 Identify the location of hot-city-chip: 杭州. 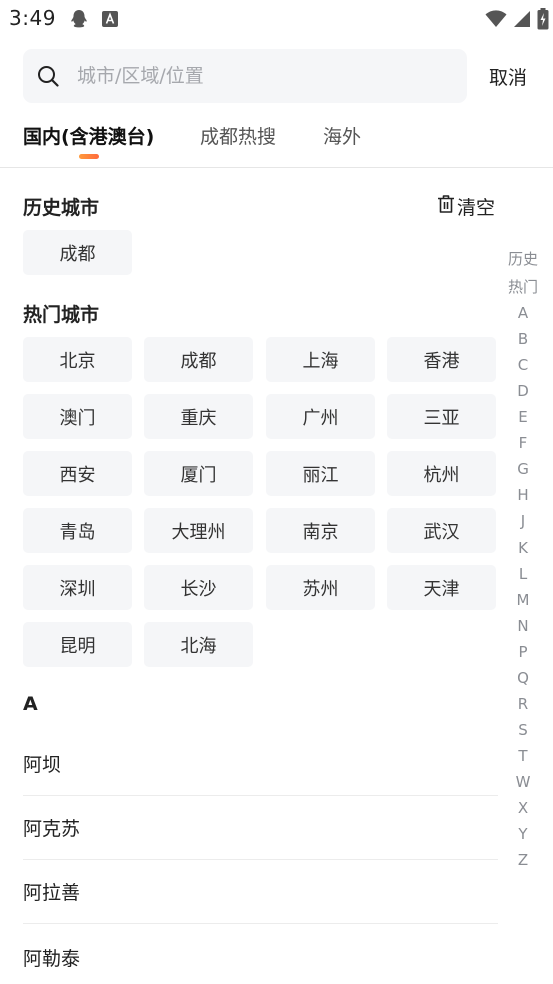
(441, 473).